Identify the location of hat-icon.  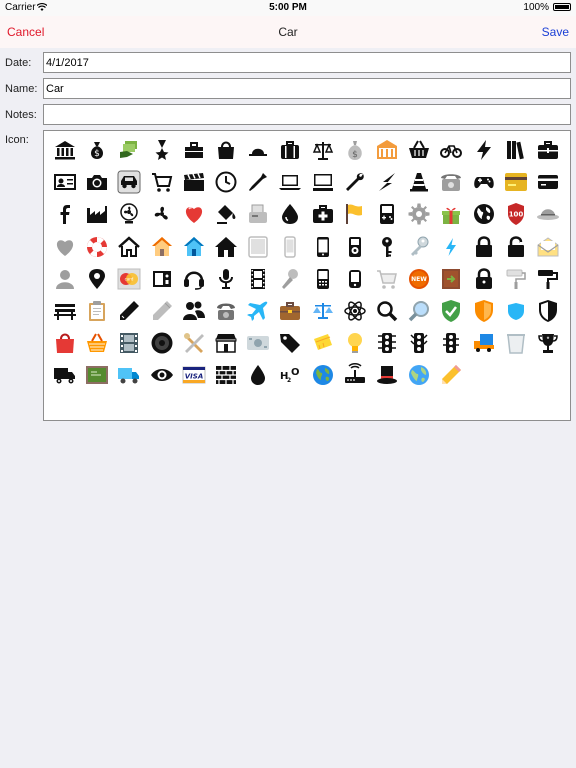
(258, 150).